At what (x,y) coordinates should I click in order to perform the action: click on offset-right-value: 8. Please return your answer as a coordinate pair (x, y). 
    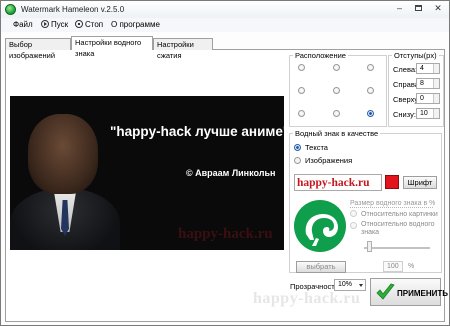
    Looking at the image, I should click on (422, 83).